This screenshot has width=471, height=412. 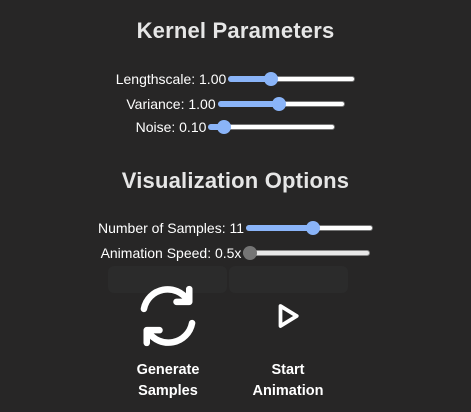 I want to click on animation-speed-row: Animation Speed: 0.5x, so click(x=235, y=253).